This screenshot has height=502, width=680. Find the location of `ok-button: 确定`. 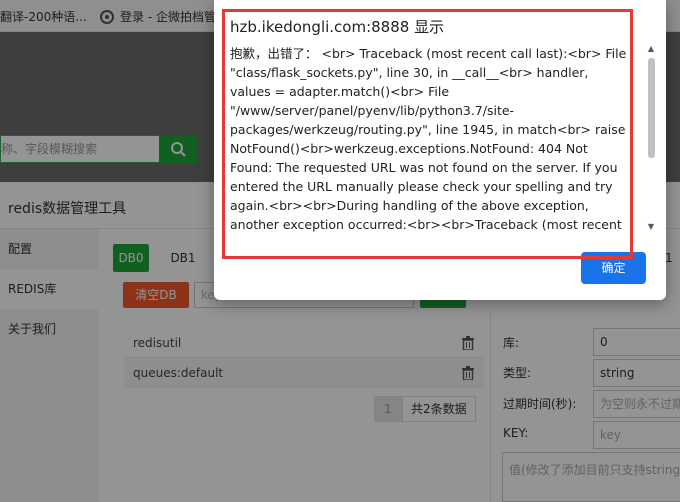

ok-button: 确定 is located at coordinates (613, 268).